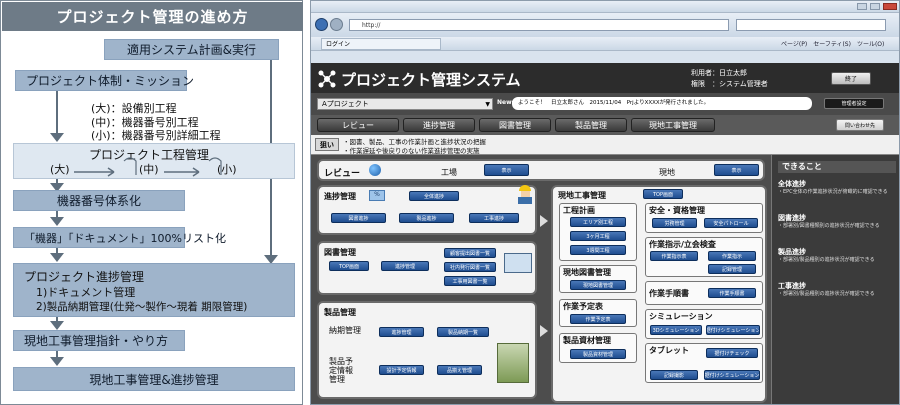 This screenshot has width=900, height=405. Describe the element at coordinates (583, 306) in the screenshot. I see `plan-label: 作業予定表` at that location.